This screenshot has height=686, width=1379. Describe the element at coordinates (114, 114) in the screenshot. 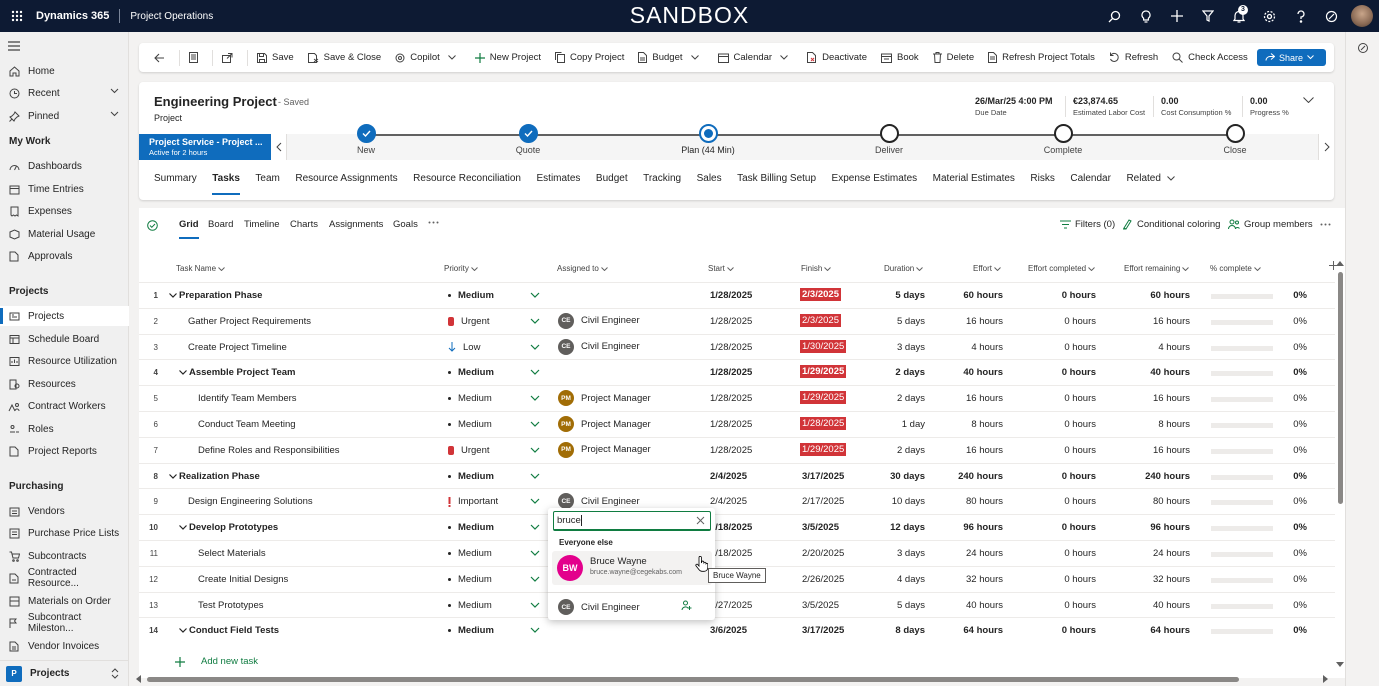

I see `chevron-down-icon` at that location.